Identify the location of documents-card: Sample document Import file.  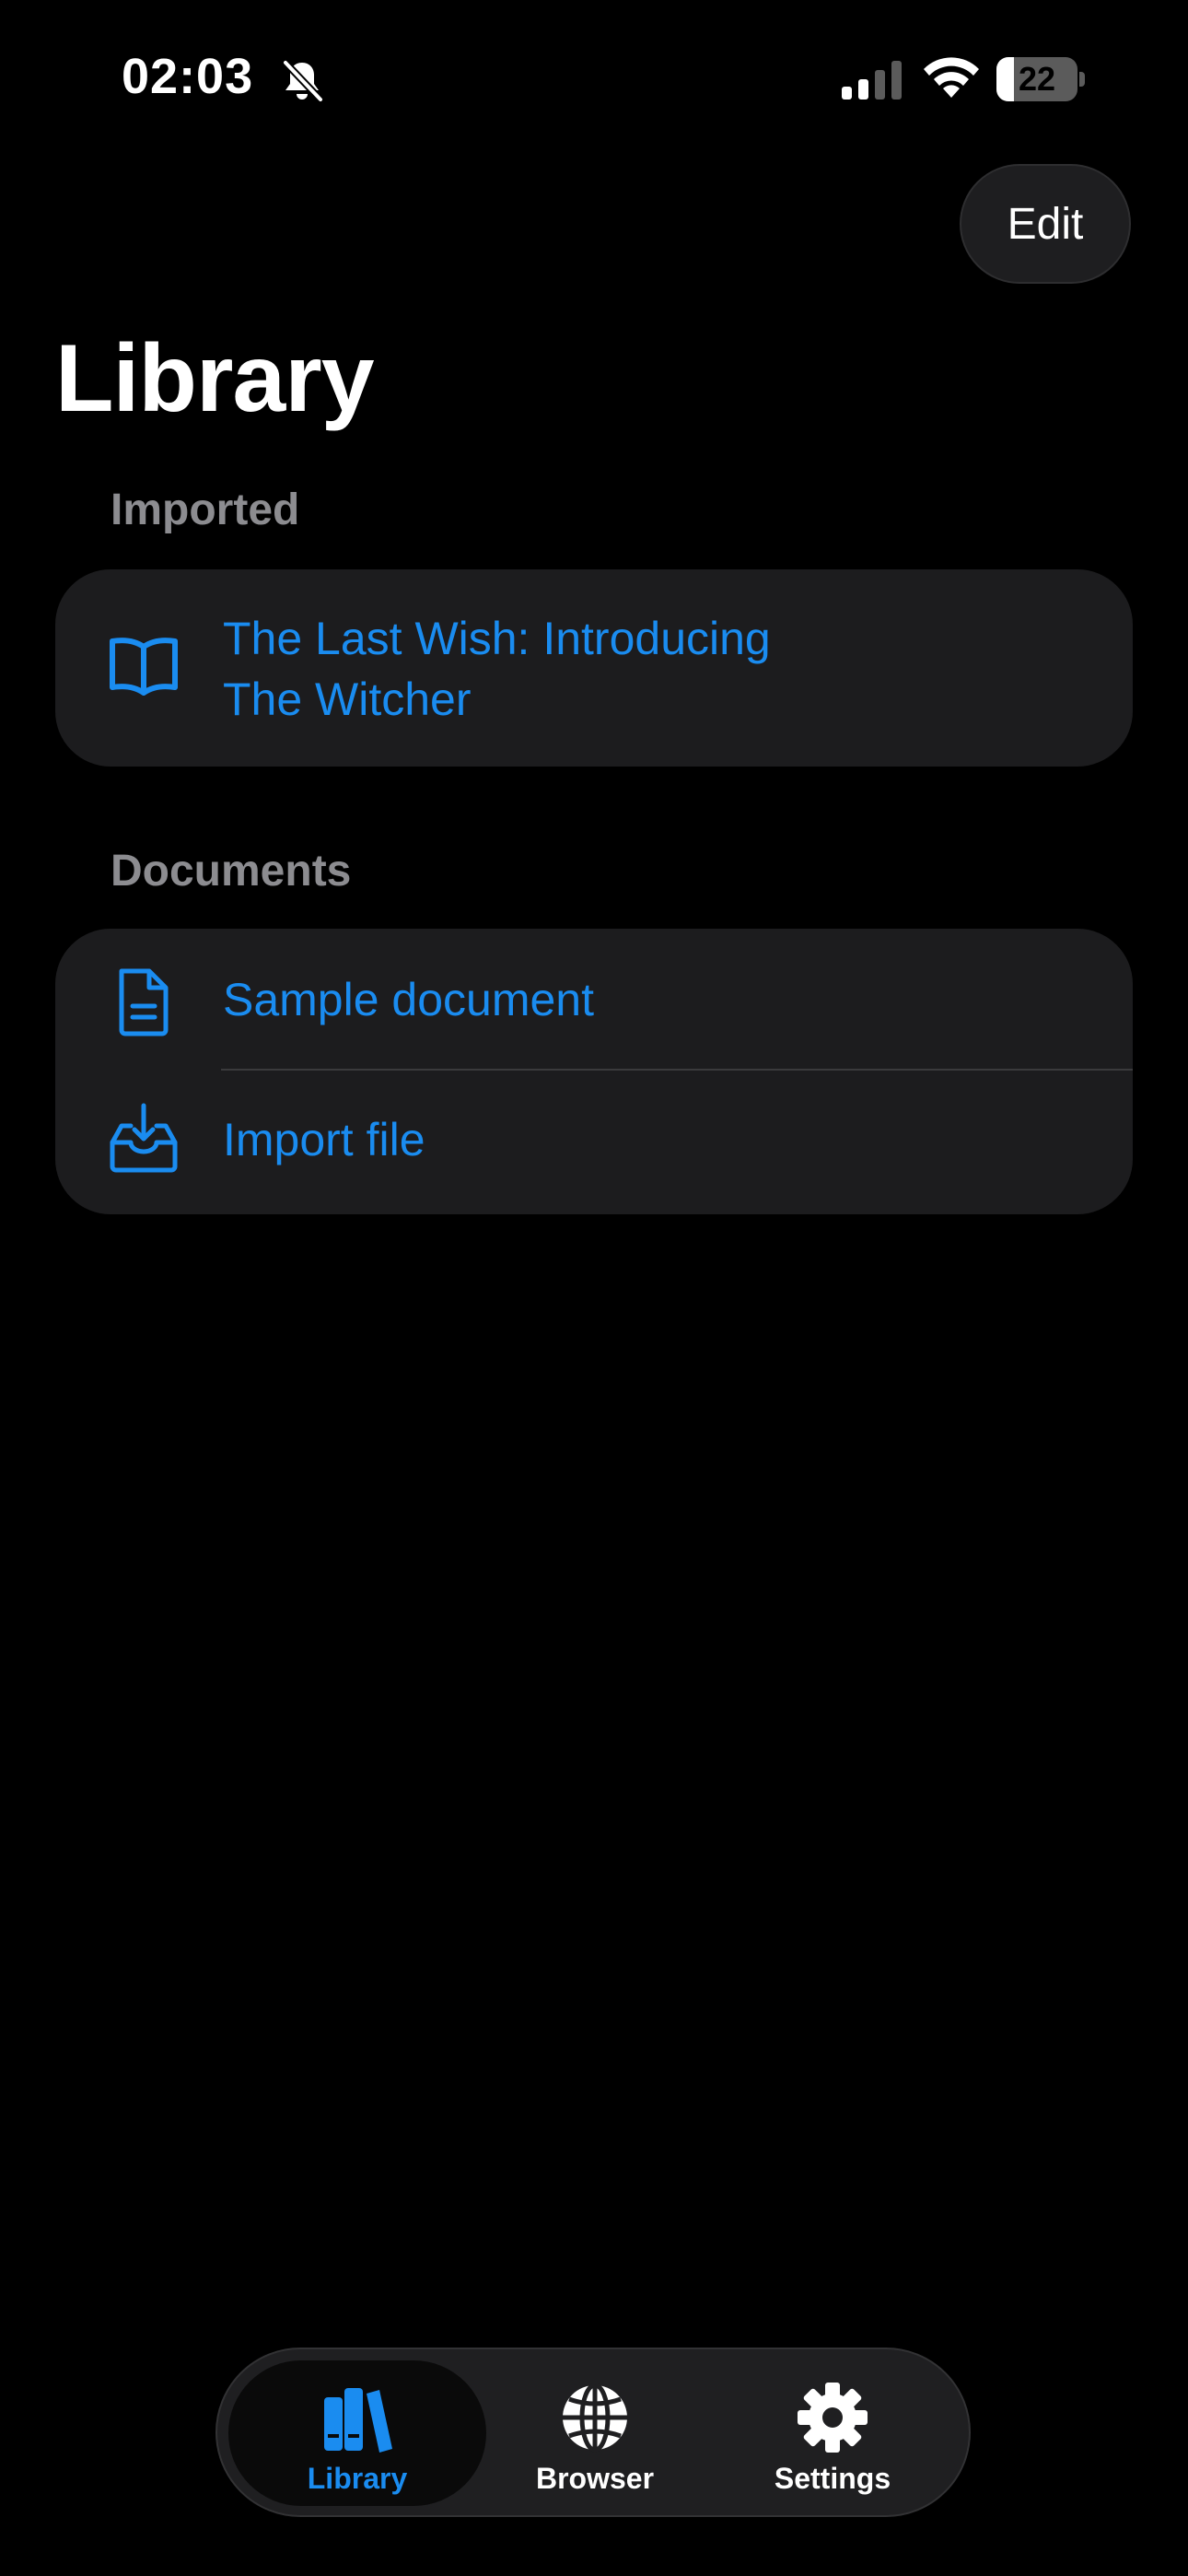
(594, 1071).